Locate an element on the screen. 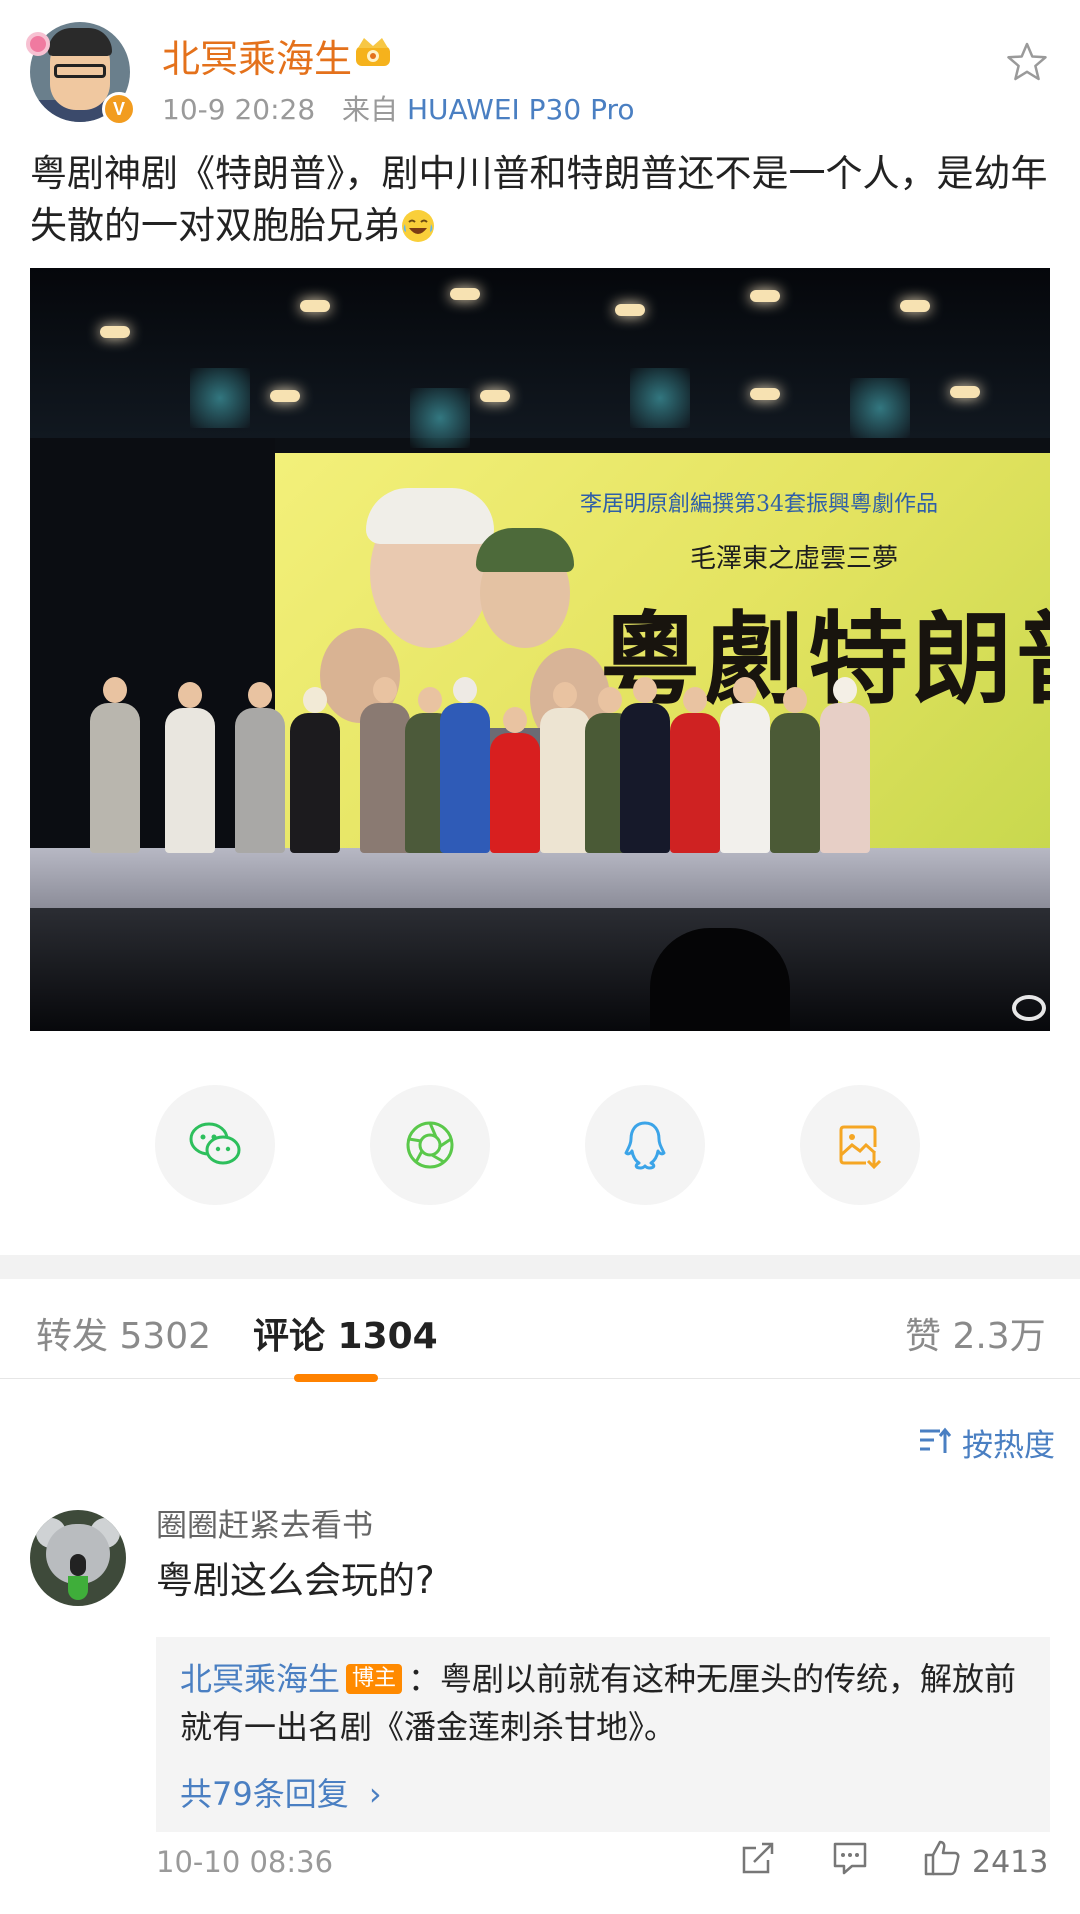 The height and width of the screenshot is (1914, 1080). author-badge: 博主 is located at coordinates (374, 1679).